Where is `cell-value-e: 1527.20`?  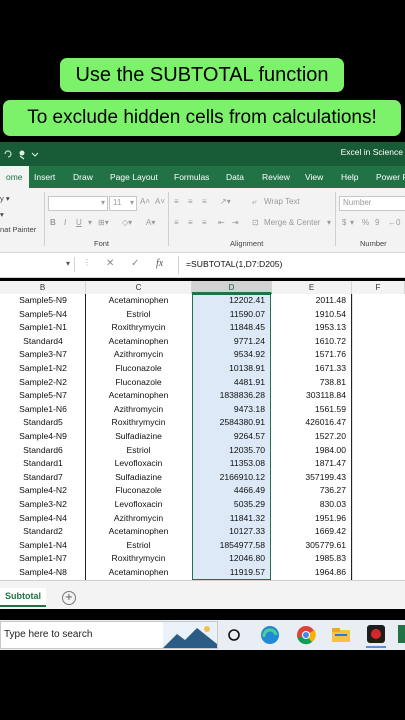
cell-value-e: 1527.20 is located at coordinates (312, 437).